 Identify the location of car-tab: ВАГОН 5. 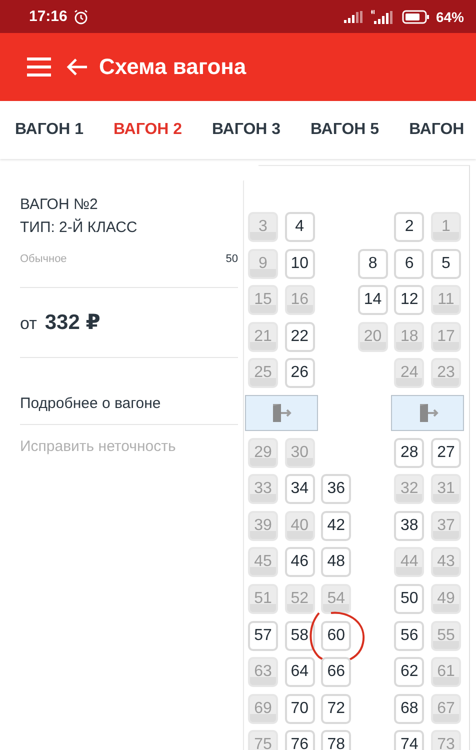
(345, 130).